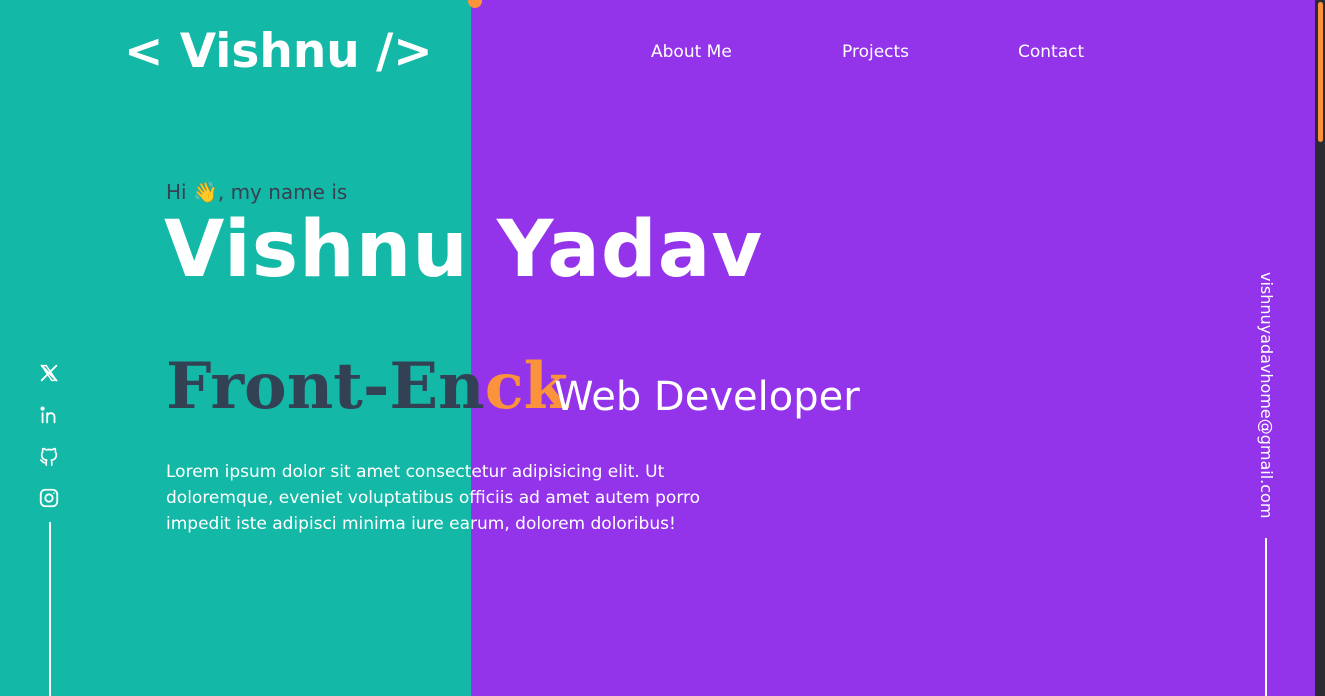  What do you see at coordinates (1051, 52) in the screenshot?
I see `nav-contact-link: Contact` at bounding box center [1051, 52].